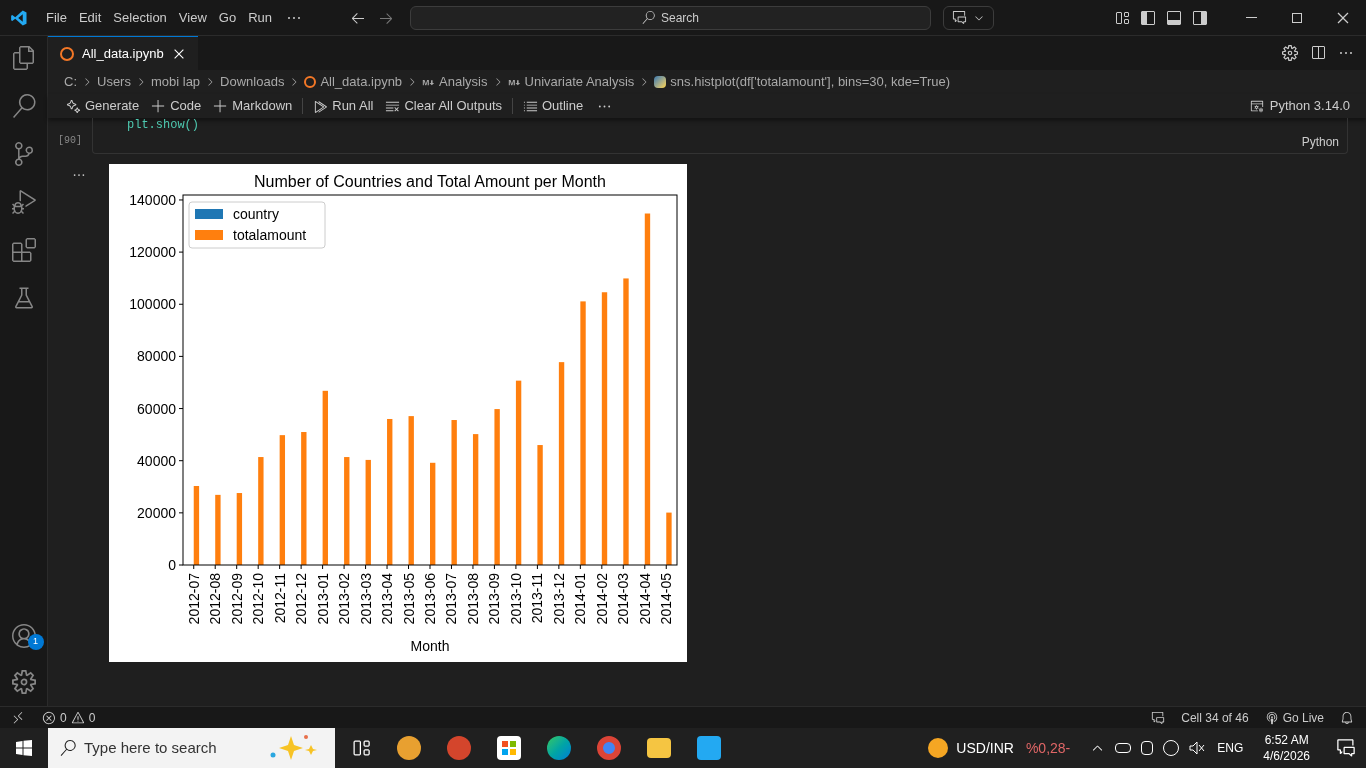  I want to click on speaker-muted-icon, so click(1197, 748).